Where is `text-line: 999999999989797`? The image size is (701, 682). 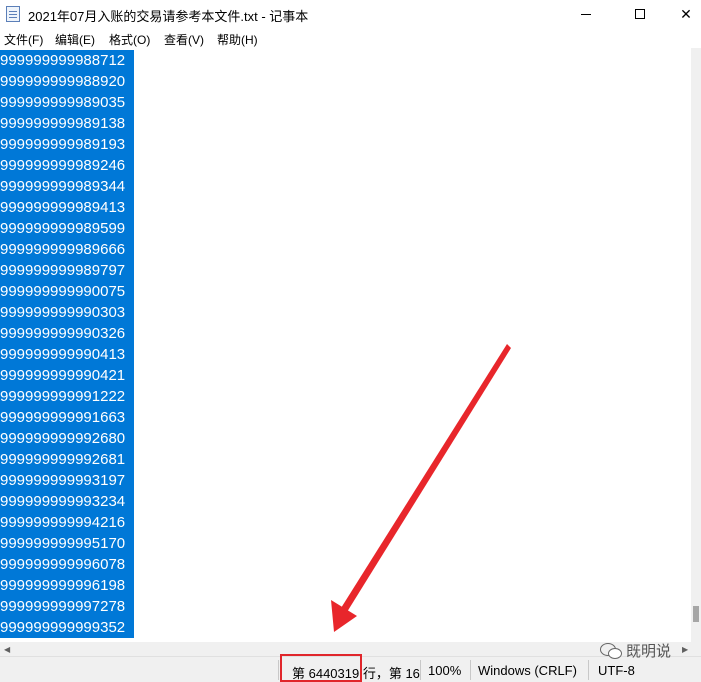 text-line: 999999999989797 is located at coordinates (67, 270).